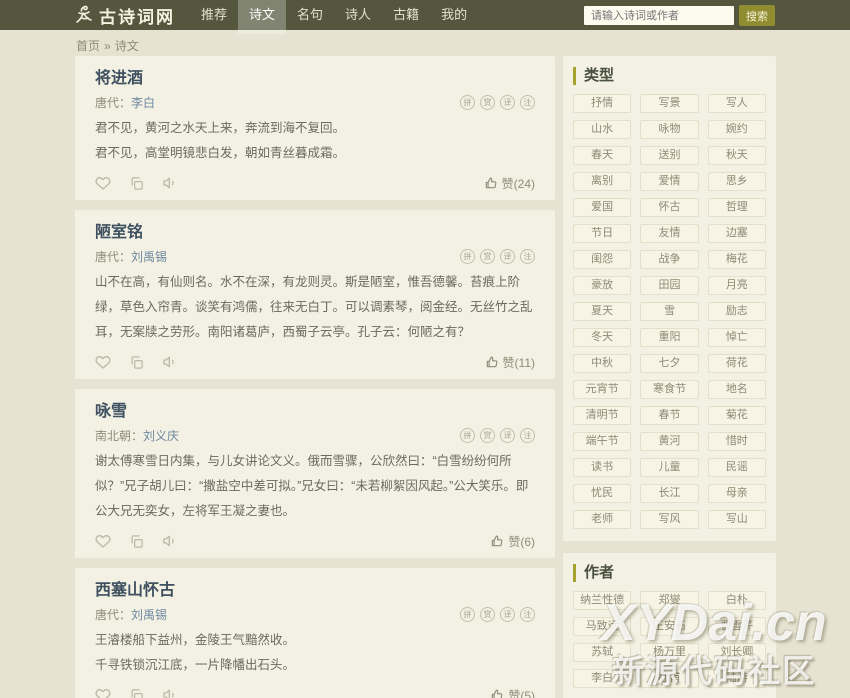 This screenshot has width=850, height=698. Describe the element at coordinates (669, 493) in the screenshot. I see `type-tag: 长江` at that location.